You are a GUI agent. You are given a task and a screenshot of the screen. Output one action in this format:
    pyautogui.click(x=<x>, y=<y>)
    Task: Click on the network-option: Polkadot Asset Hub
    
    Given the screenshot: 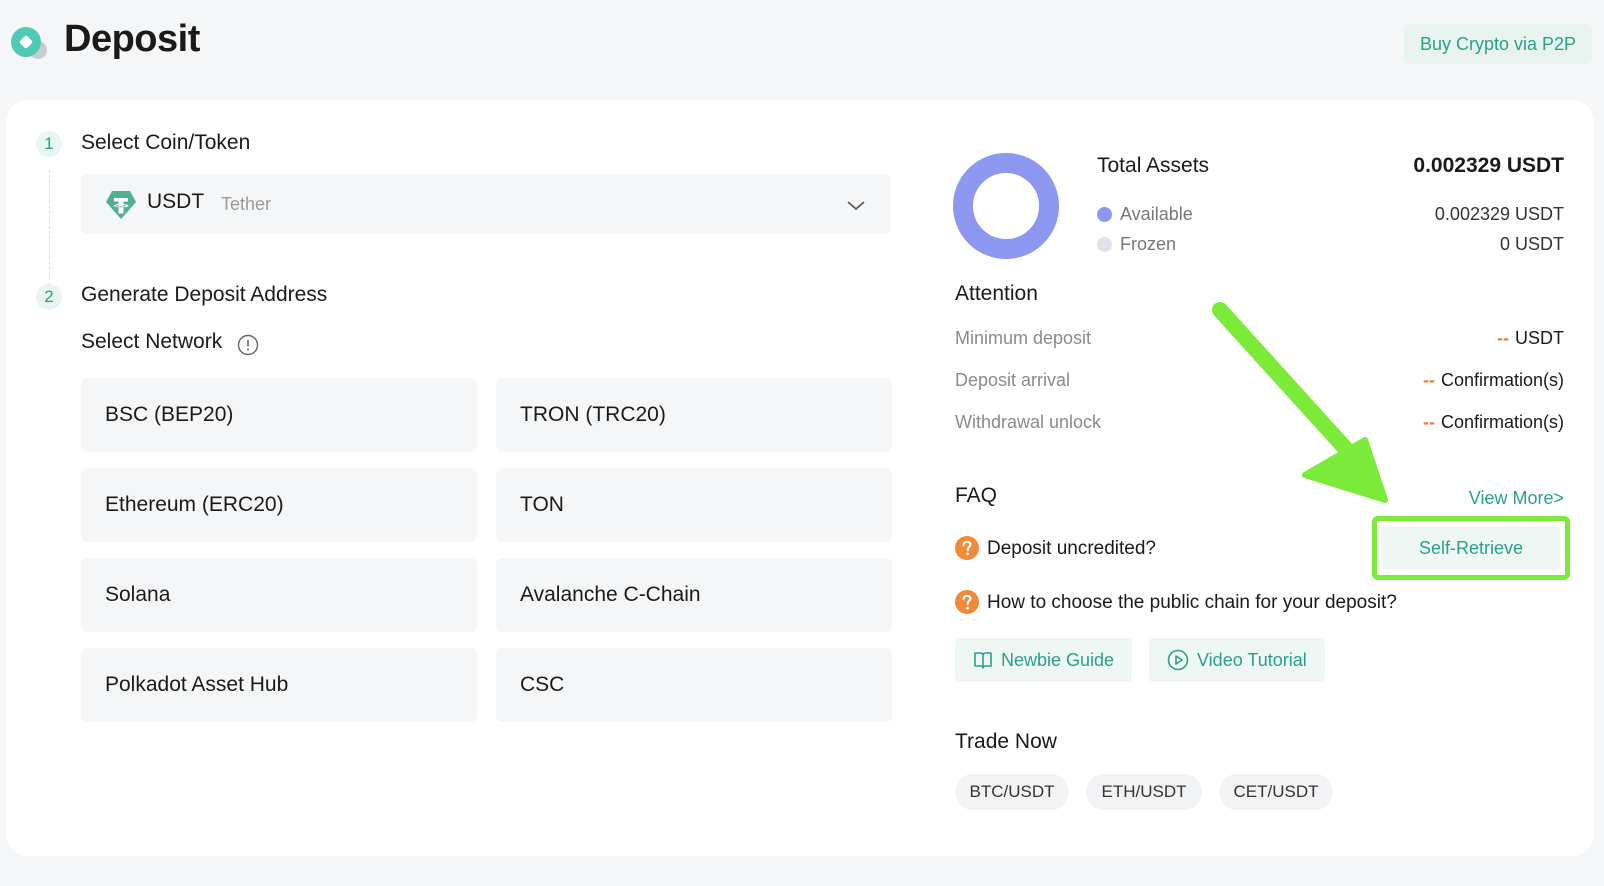 What is the action you would take?
    pyautogui.click(x=279, y=685)
    